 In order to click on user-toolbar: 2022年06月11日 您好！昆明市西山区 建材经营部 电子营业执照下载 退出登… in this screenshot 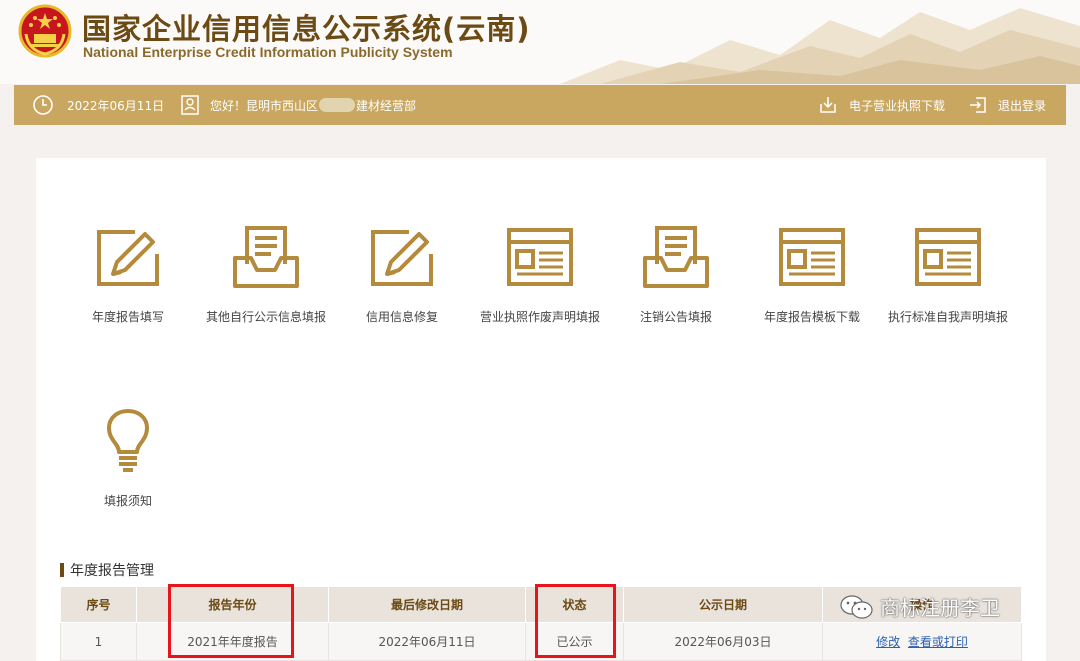, I will do `click(540, 105)`.